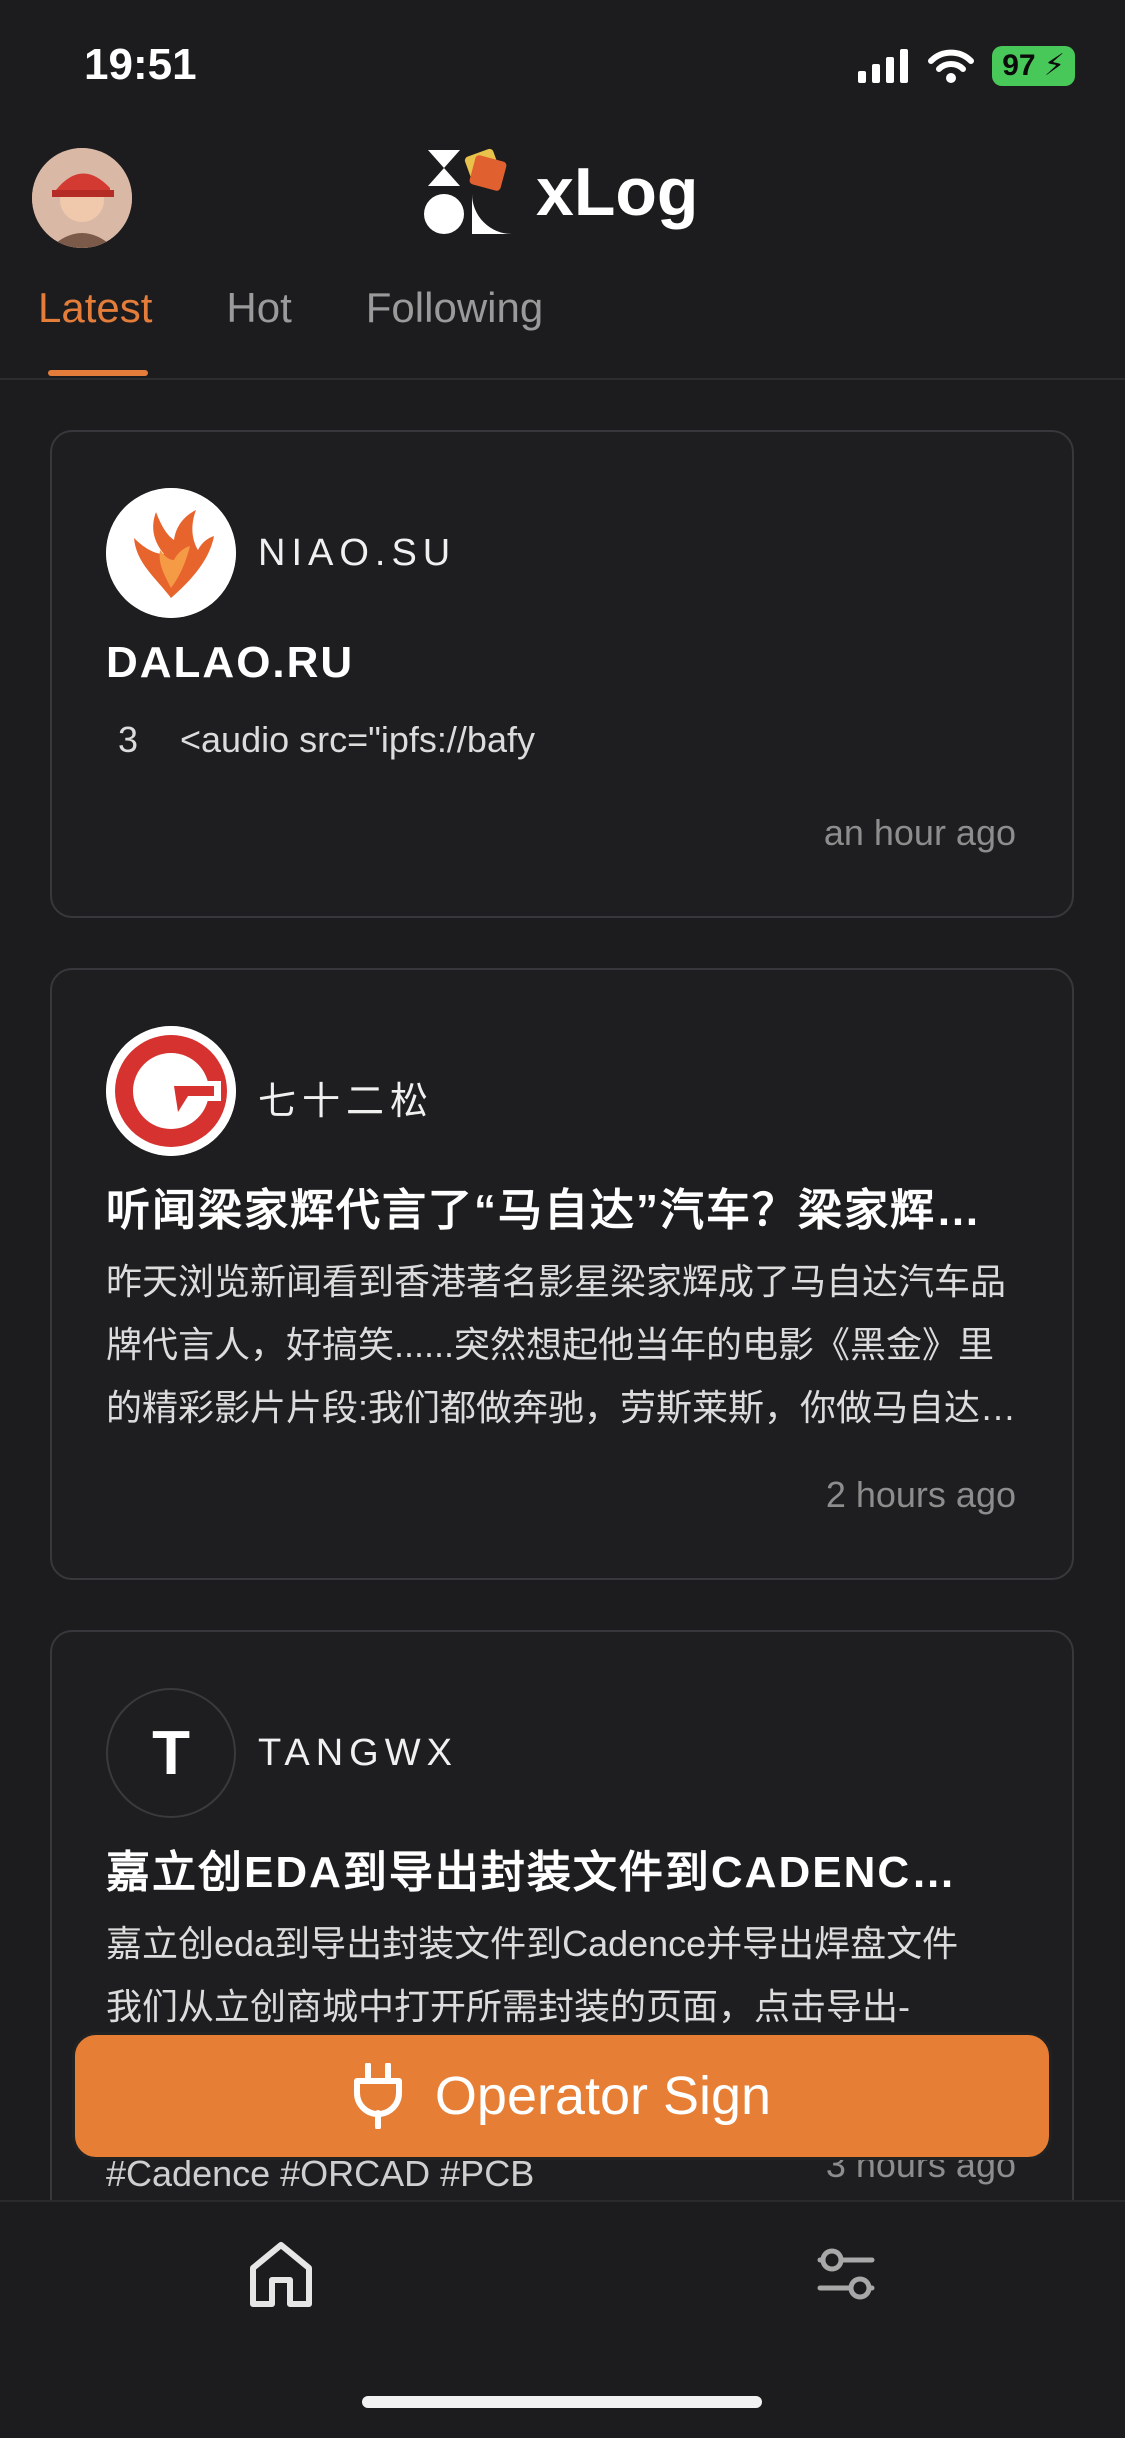 The width and height of the screenshot is (1125, 2438). Describe the element at coordinates (98, 373) in the screenshot. I see `active-tab-indicator` at that location.